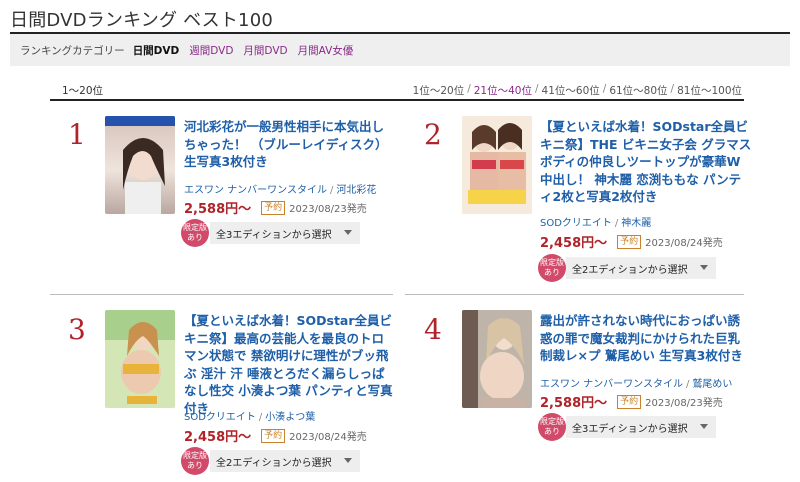 This screenshot has width=800, height=482. What do you see at coordinates (503, 90) in the screenshot?
I see `pager-link-21-40: 21位〜40位` at bounding box center [503, 90].